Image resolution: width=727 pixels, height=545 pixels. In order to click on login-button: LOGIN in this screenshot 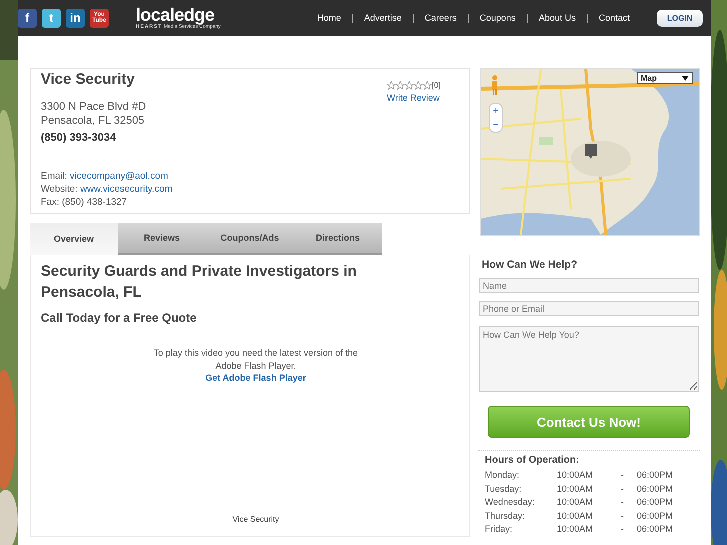, I will do `click(680, 18)`.